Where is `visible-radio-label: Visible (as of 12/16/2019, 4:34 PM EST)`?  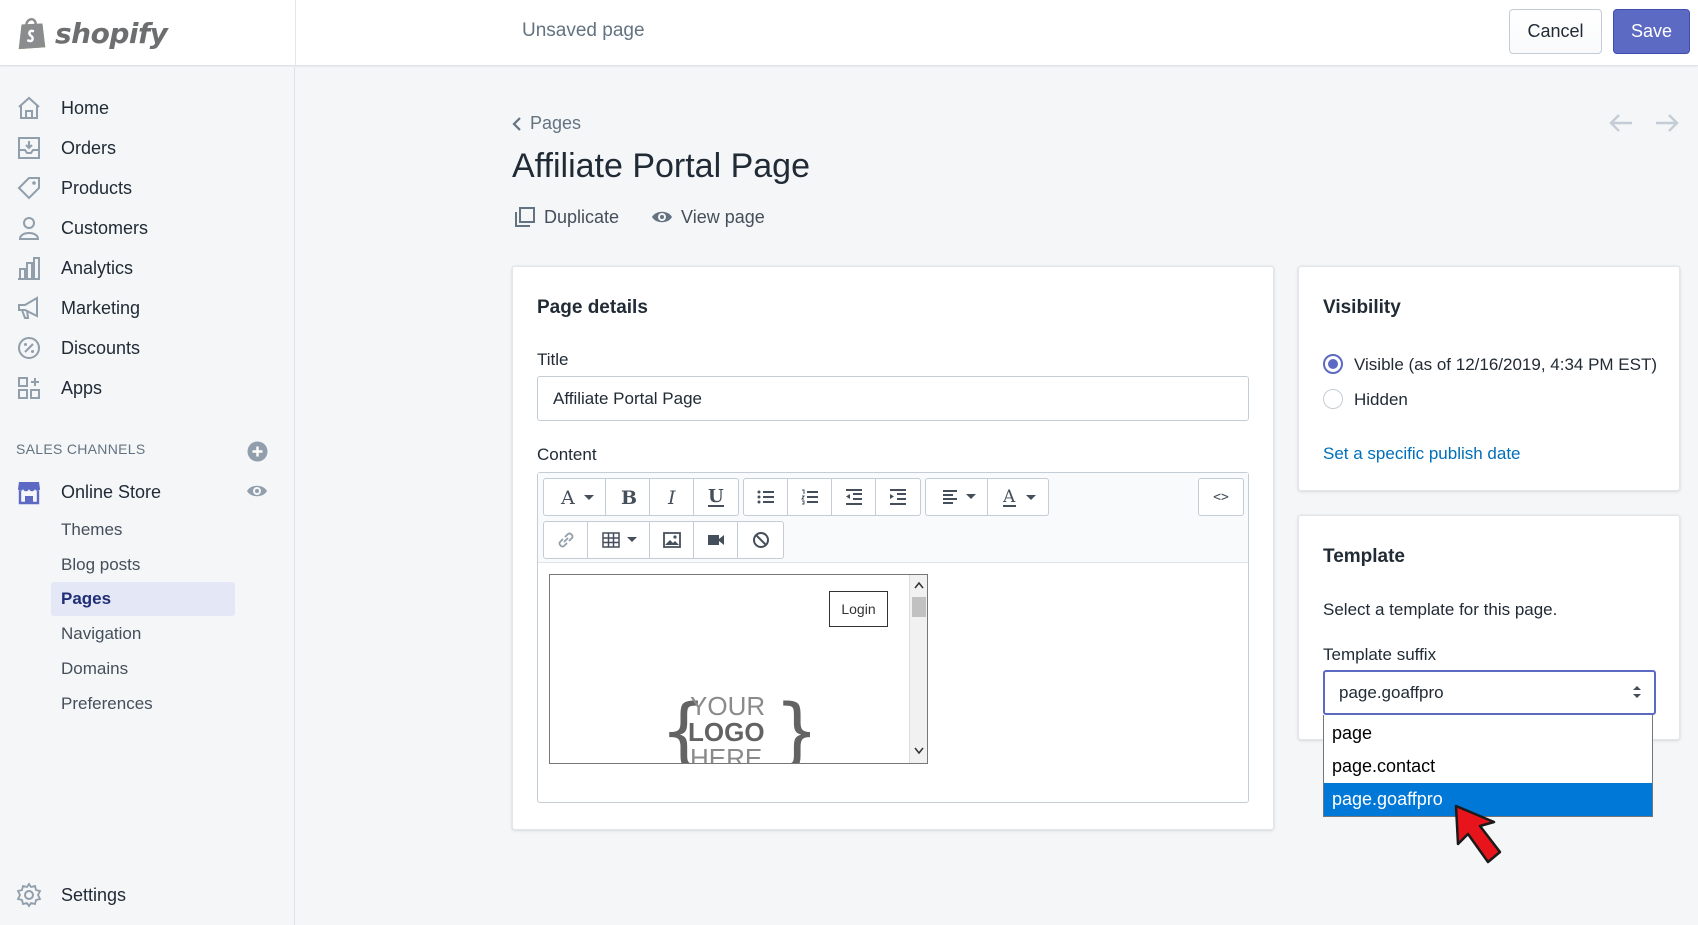 visible-radio-label: Visible (as of 12/16/2019, 4:34 PM EST) is located at coordinates (1506, 364).